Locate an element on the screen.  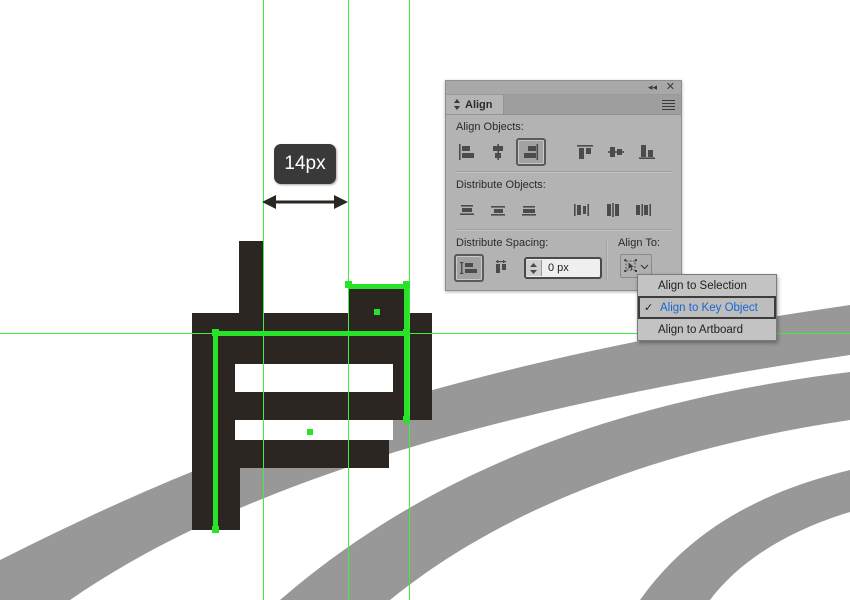
key-object-edge-top is located at coordinates (377, 286).